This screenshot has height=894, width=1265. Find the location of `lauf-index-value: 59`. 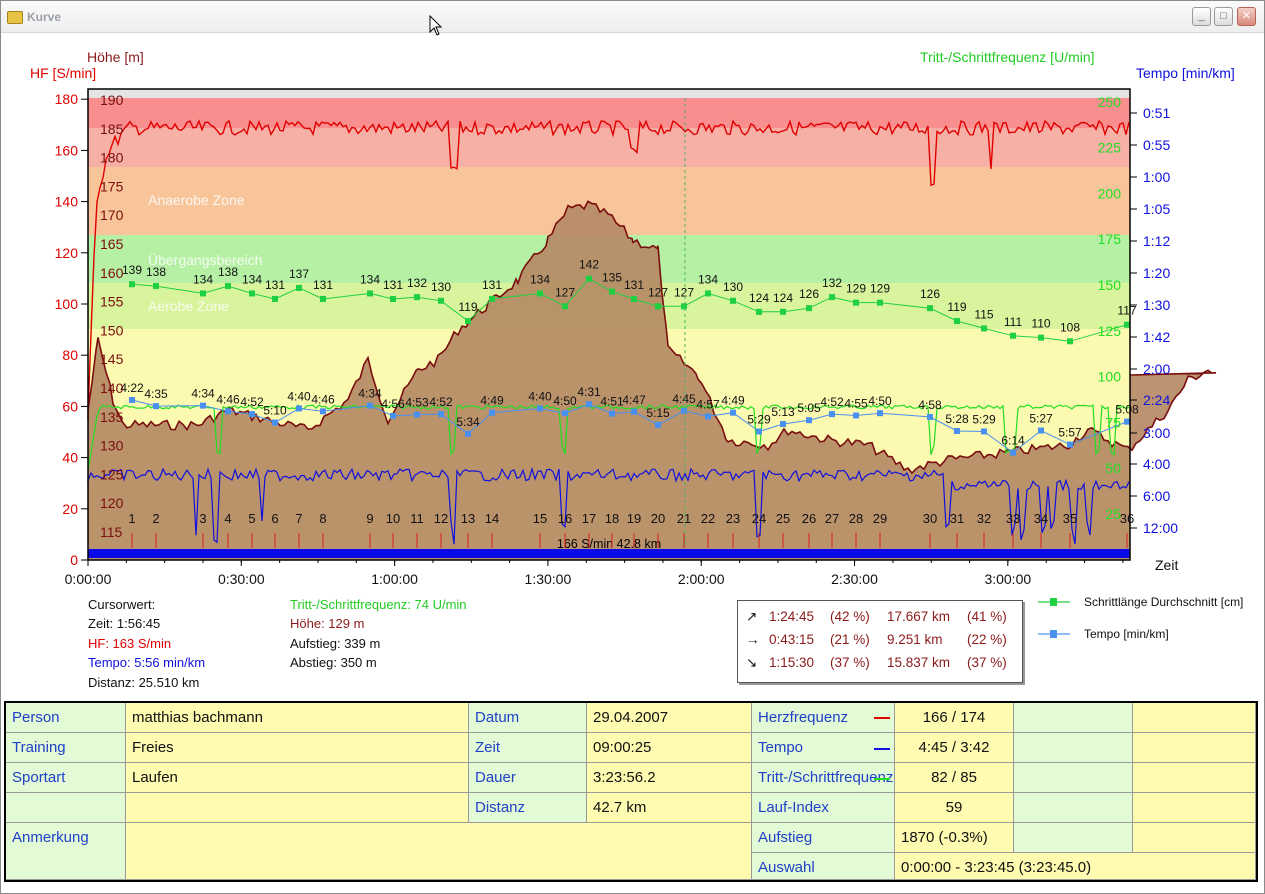

lauf-index-value: 59 is located at coordinates (954, 808).